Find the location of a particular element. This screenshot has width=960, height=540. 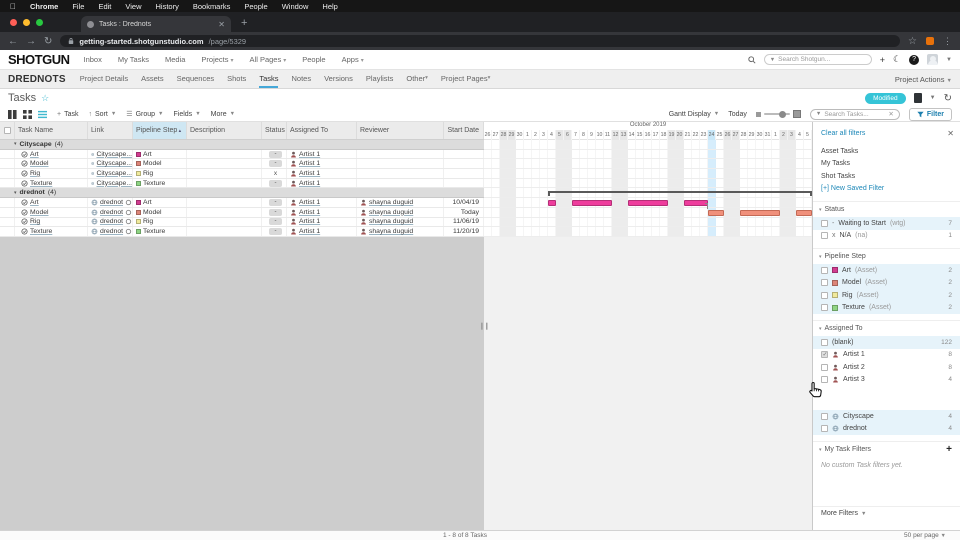

gantt-day-cell: 16 is located at coordinates (648, 135).